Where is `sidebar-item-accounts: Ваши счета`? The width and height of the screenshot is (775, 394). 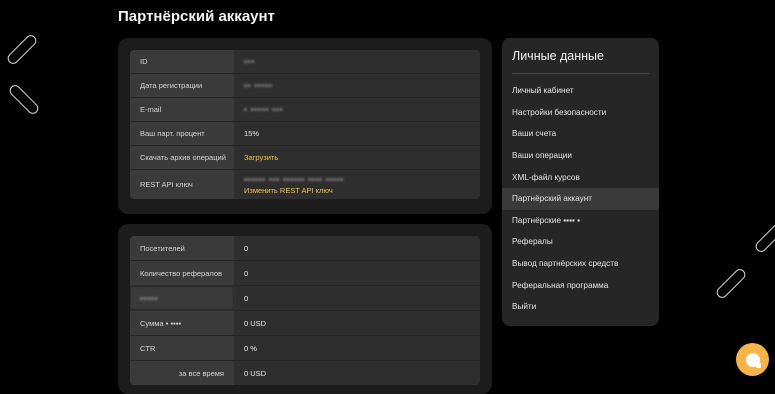
sidebar-item-accounts: Ваши счета is located at coordinates (580, 134).